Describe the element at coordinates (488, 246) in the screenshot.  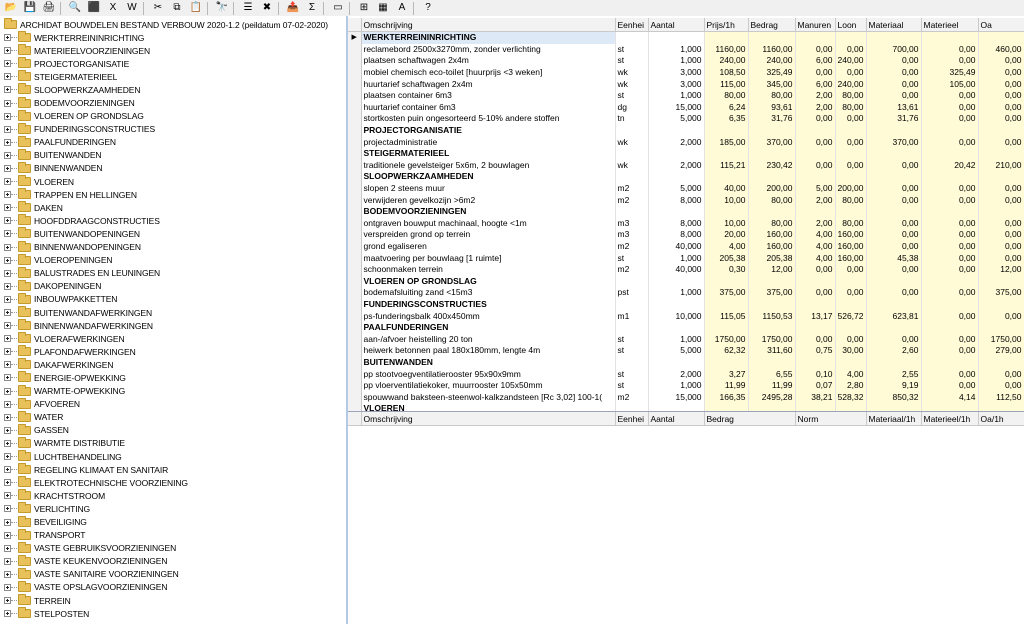
I see `cell-desc: grond egaliseren` at that location.